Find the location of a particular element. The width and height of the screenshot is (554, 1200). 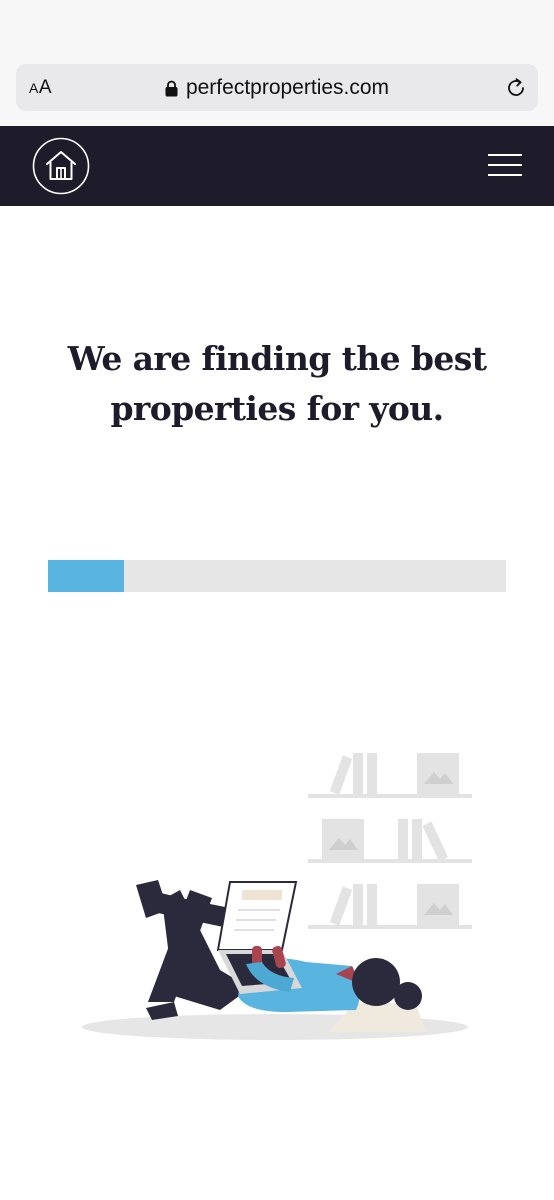

address-bar: AA perfectproperties.com is located at coordinates (277, 87).